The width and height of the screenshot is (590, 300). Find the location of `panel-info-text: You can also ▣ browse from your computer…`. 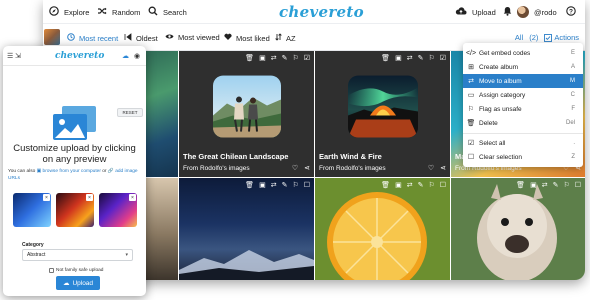

panel-info-text: You can also ▣ browse from your computer… is located at coordinates (74, 175).